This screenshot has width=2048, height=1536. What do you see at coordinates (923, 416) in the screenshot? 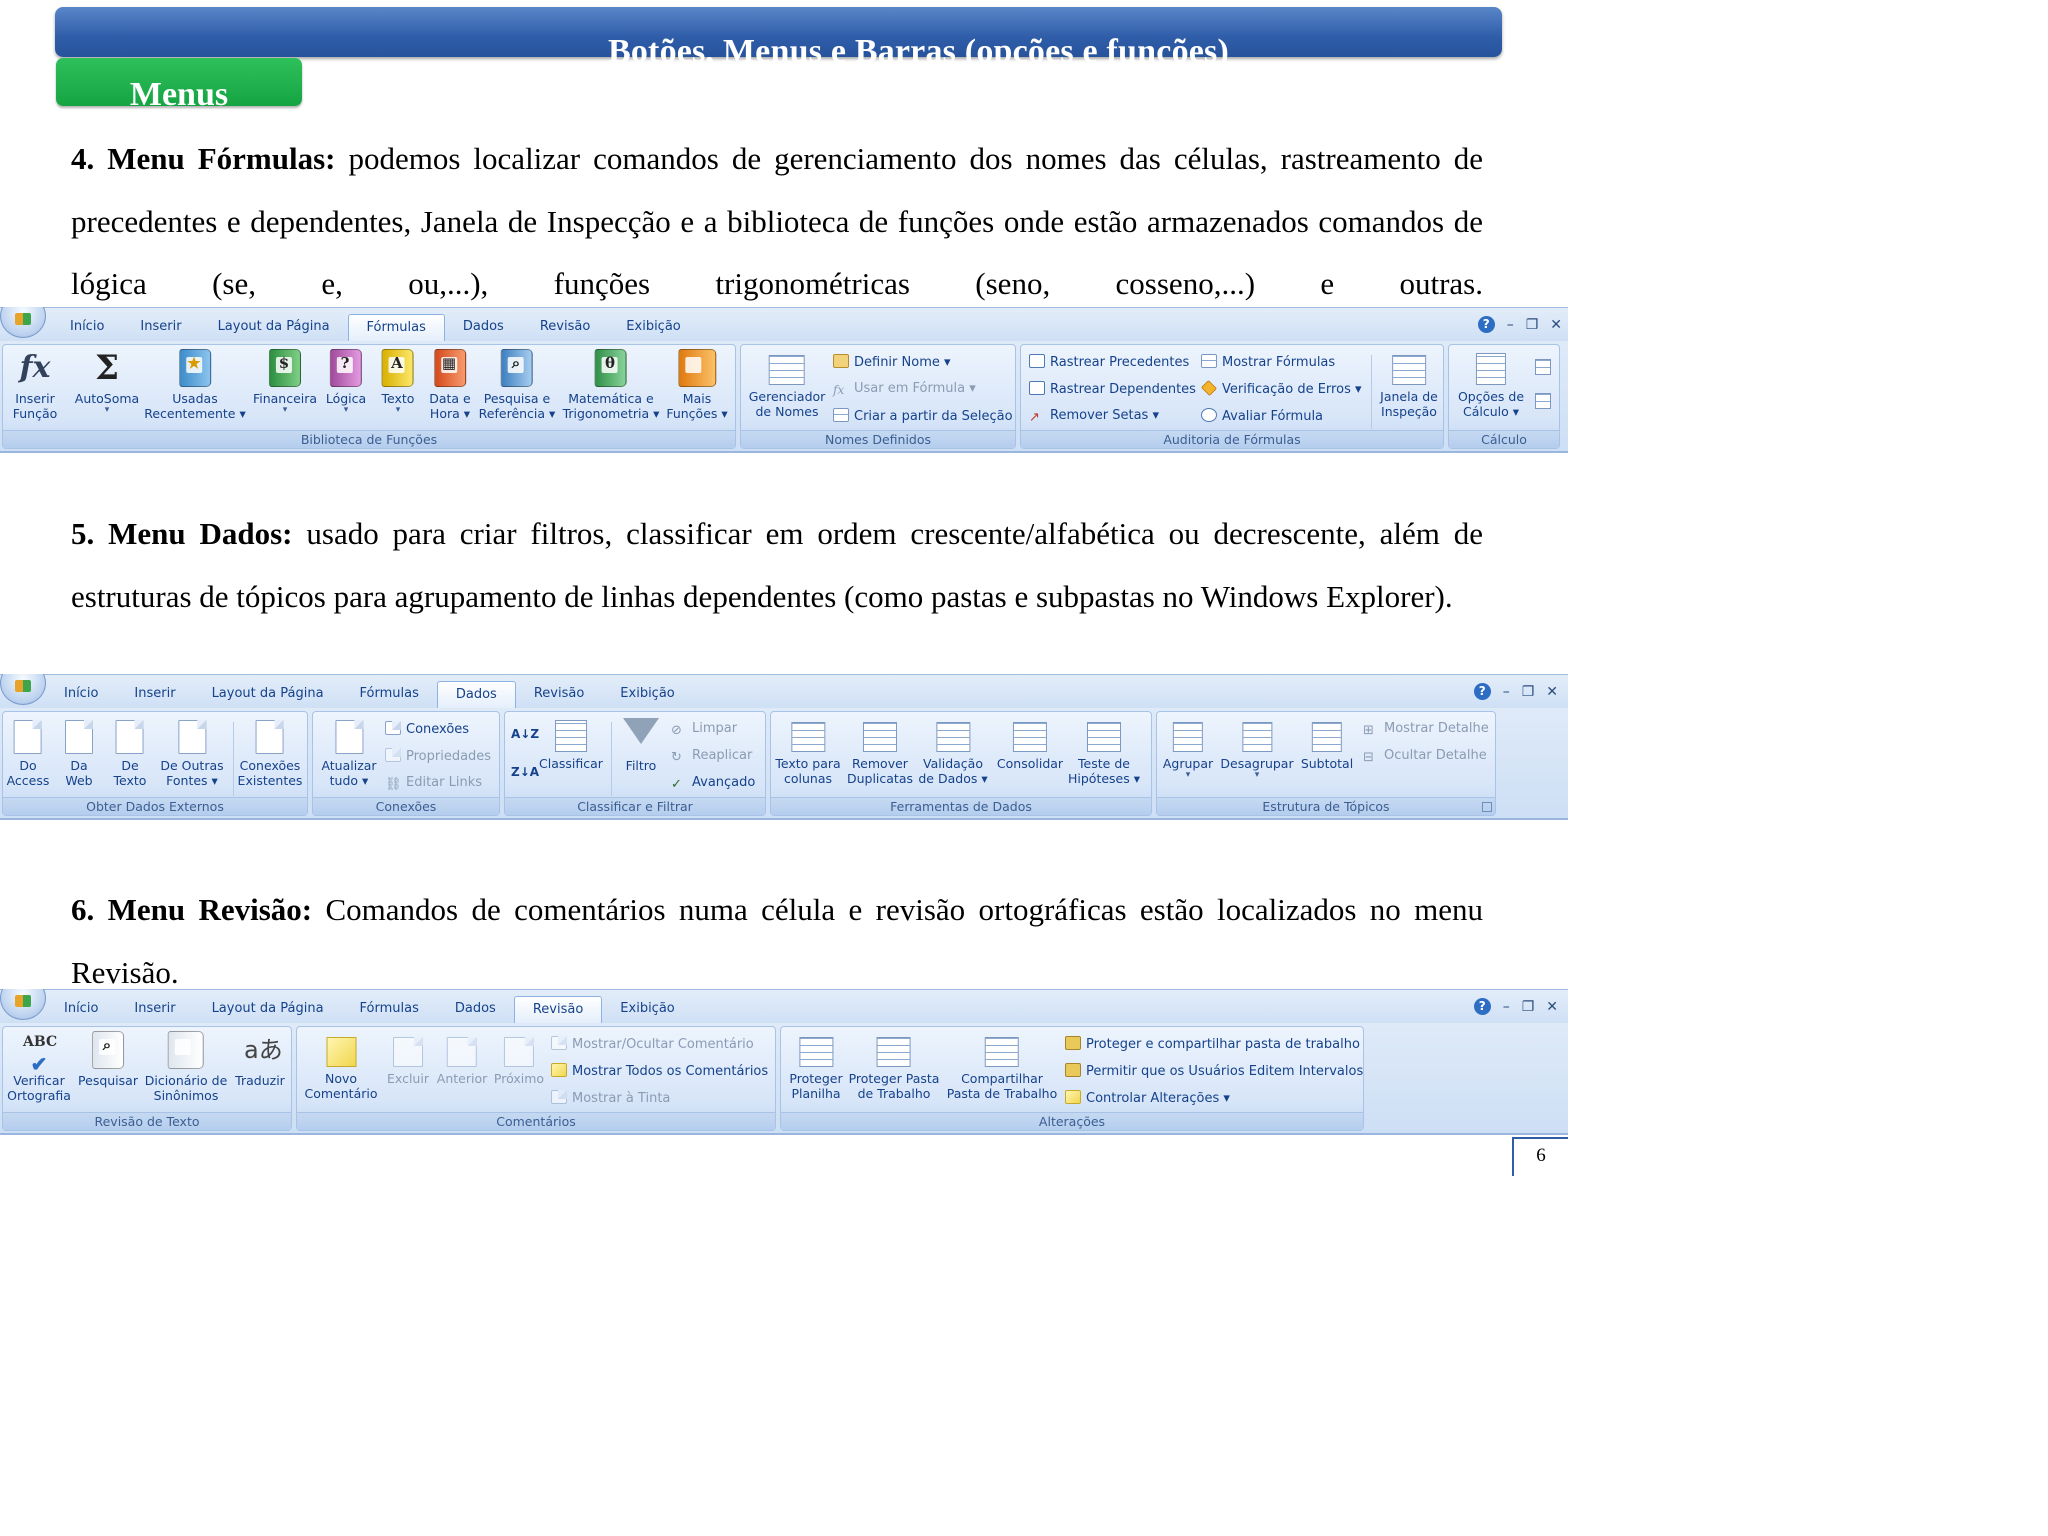
I see `criar-a-partir-selecao-button: Criar a partir da Seleção` at bounding box center [923, 416].